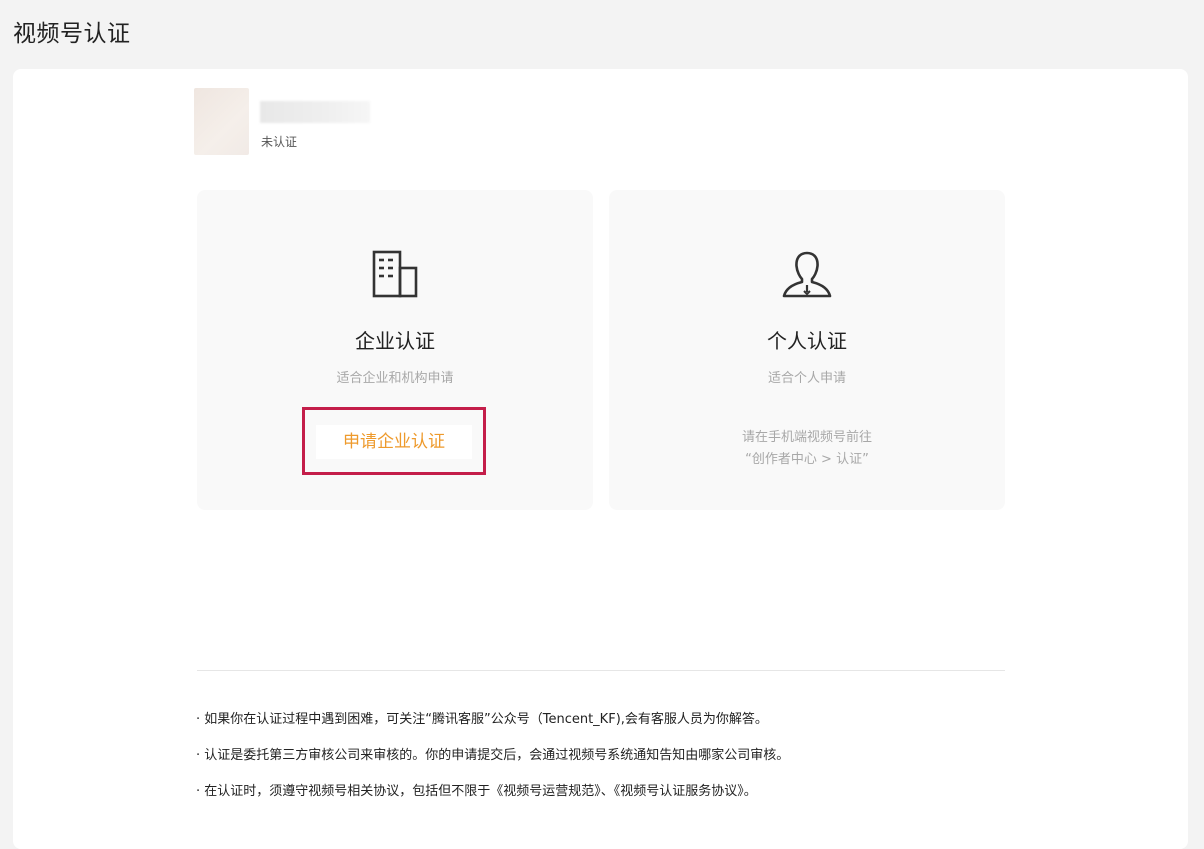  What do you see at coordinates (807, 274) in the screenshot?
I see `person-icon` at bounding box center [807, 274].